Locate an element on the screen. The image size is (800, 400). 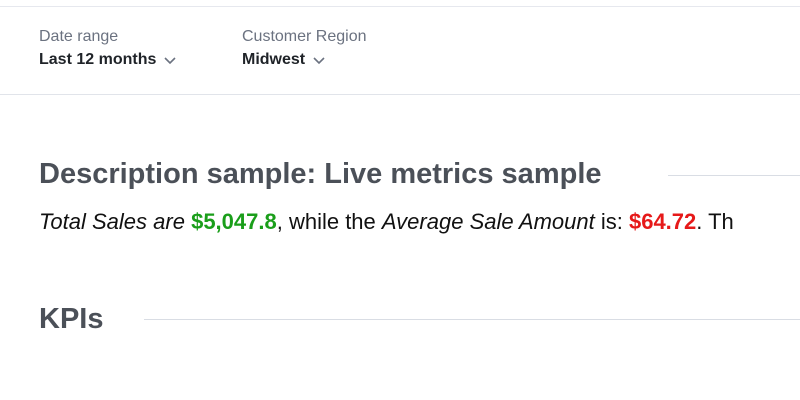
date-range-dropdown: Last 12 months is located at coordinates (108, 60).